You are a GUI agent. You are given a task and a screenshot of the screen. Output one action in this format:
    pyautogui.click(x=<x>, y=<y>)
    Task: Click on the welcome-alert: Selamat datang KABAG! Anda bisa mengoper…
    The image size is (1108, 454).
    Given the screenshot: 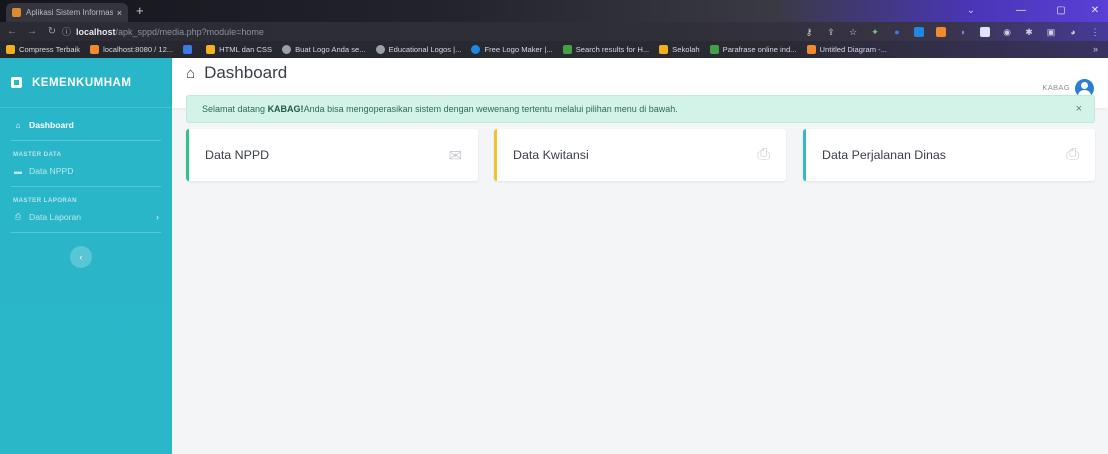 What is the action you would take?
    pyautogui.click(x=640, y=109)
    